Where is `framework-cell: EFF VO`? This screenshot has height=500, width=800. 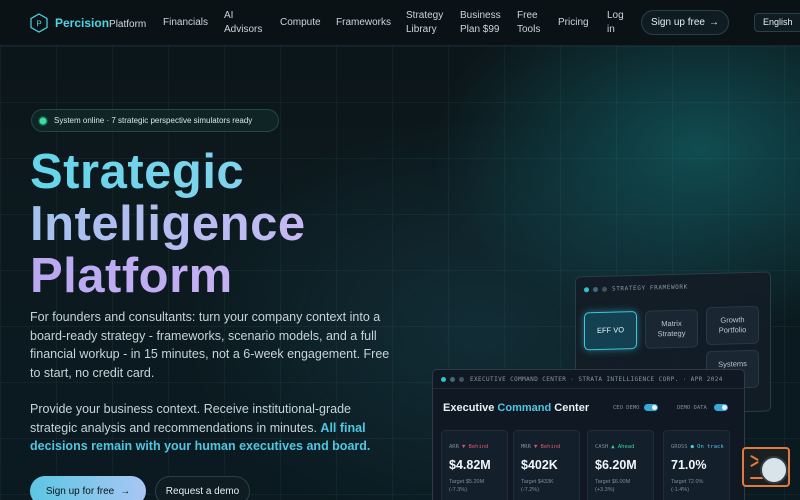
framework-cell: EFF VO is located at coordinates (610, 330).